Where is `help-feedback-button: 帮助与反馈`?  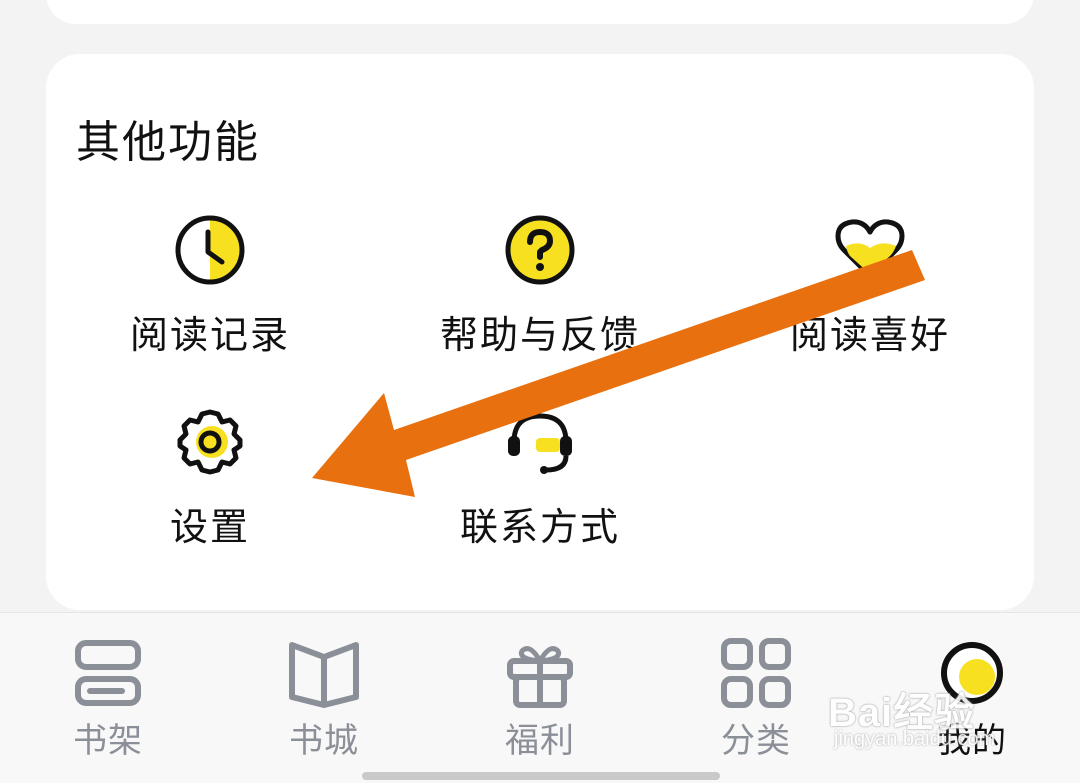 help-feedback-button: 帮助与反馈 is located at coordinates (540, 284).